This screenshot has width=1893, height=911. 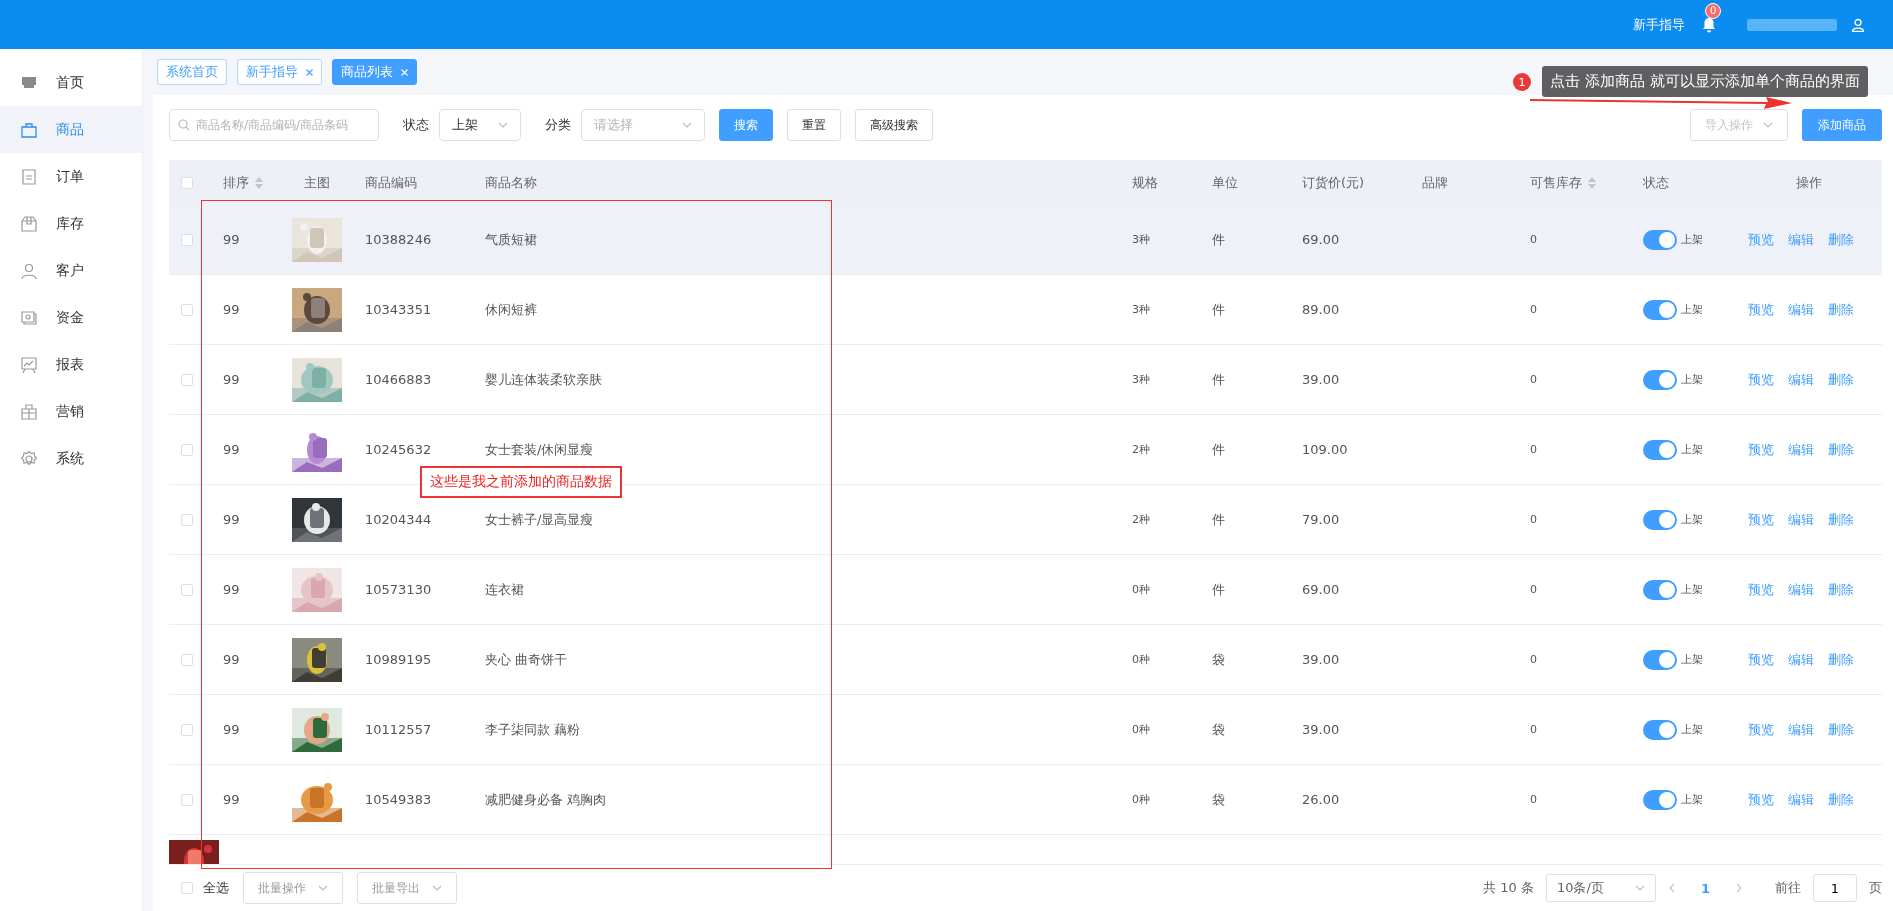 I want to click on gift-icon, so click(x=29, y=411).